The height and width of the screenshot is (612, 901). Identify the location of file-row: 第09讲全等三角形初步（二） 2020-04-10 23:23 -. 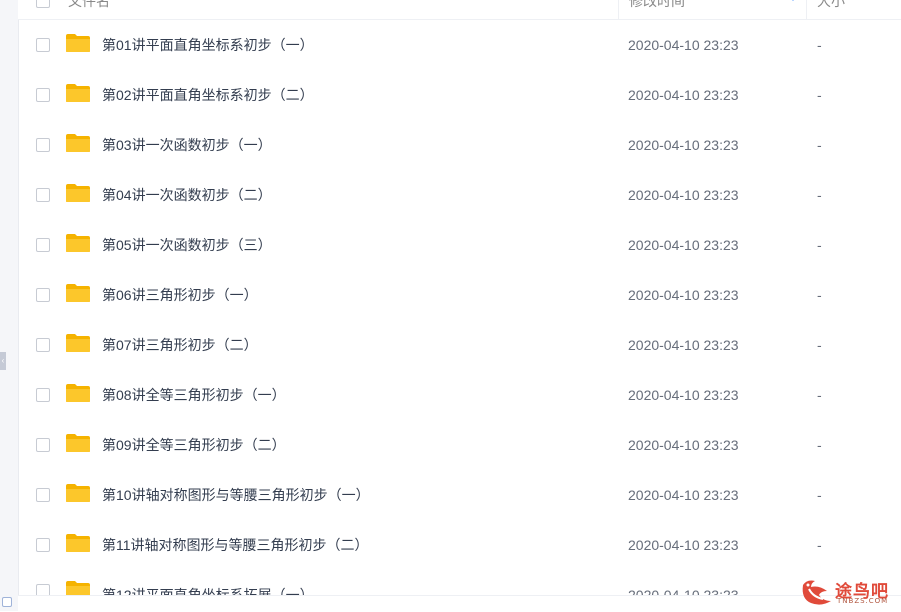
(459, 445).